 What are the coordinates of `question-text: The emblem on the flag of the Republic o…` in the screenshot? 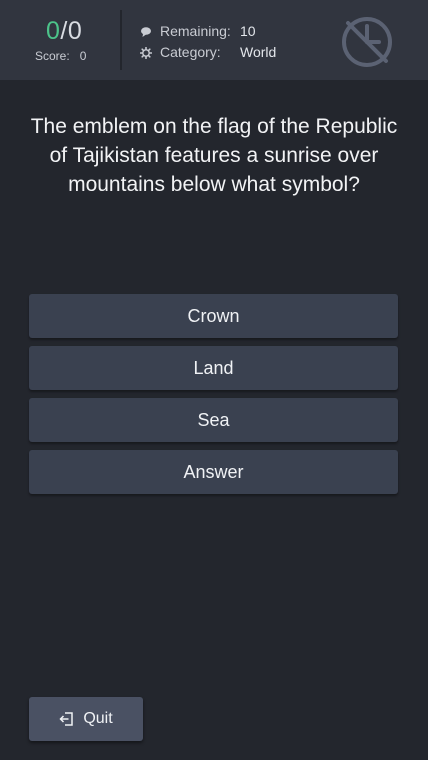 It's located at (214, 155).